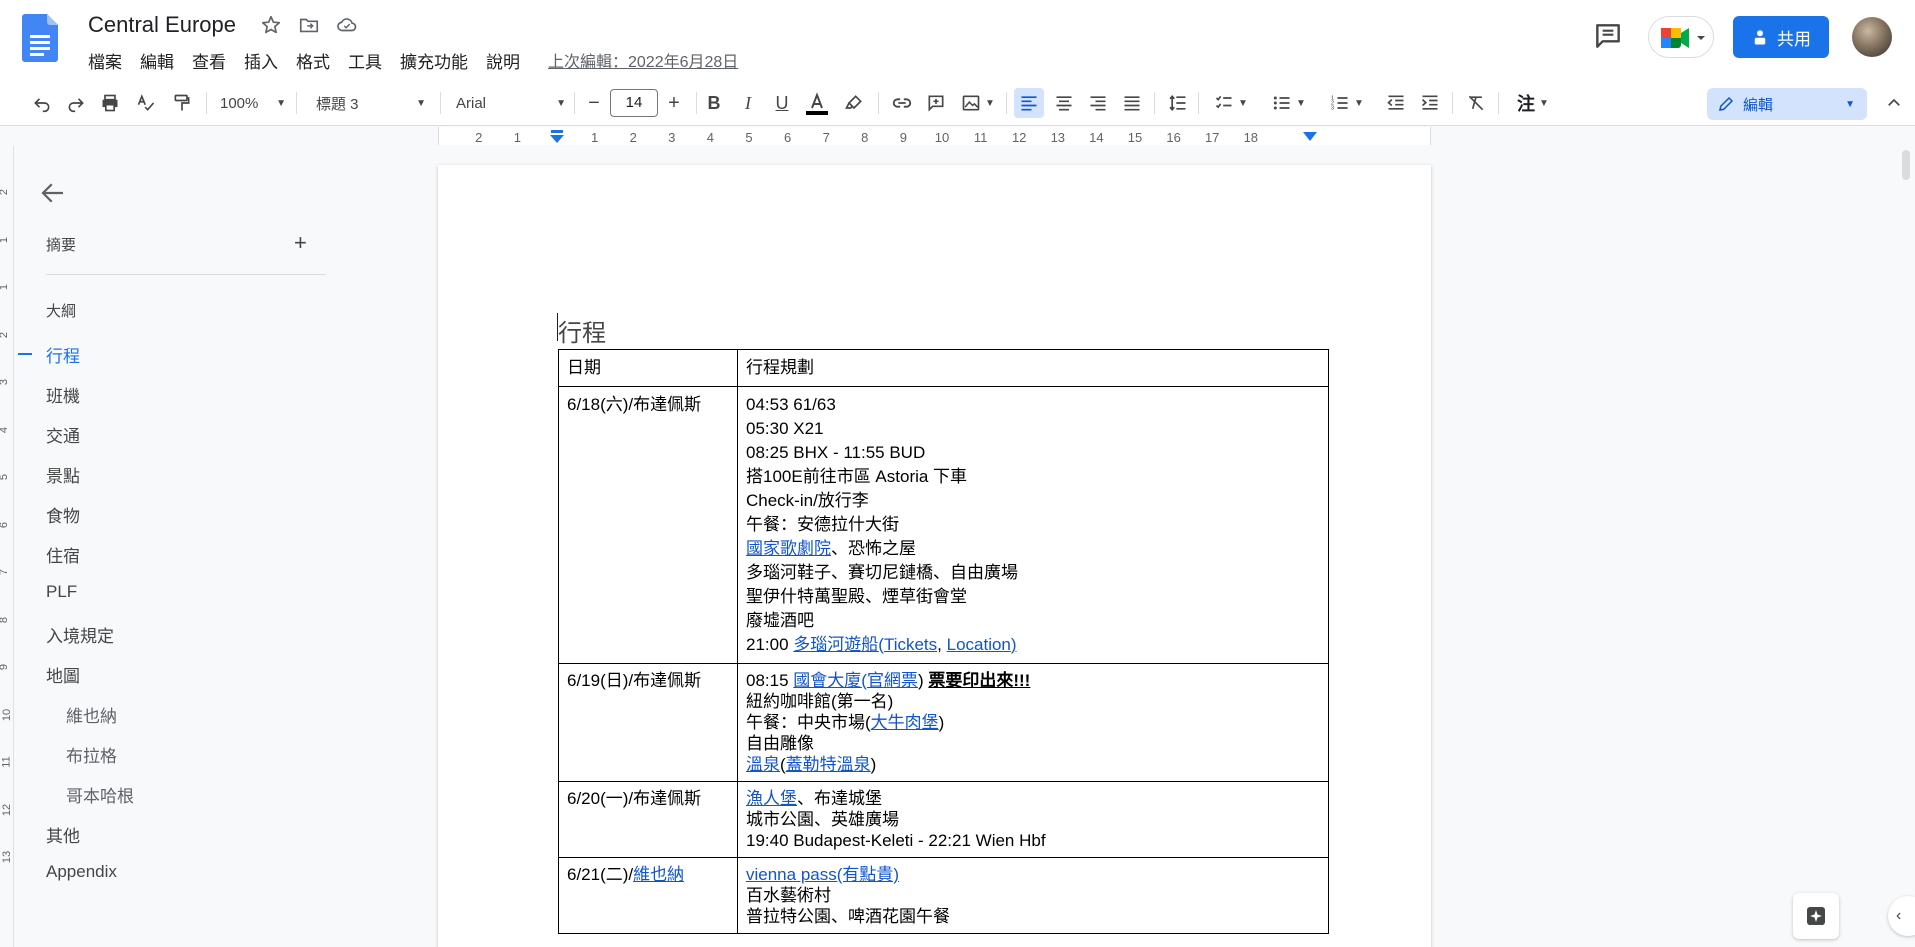  I want to click on numbered-list-icon: 123 ▼, so click(1347, 103).